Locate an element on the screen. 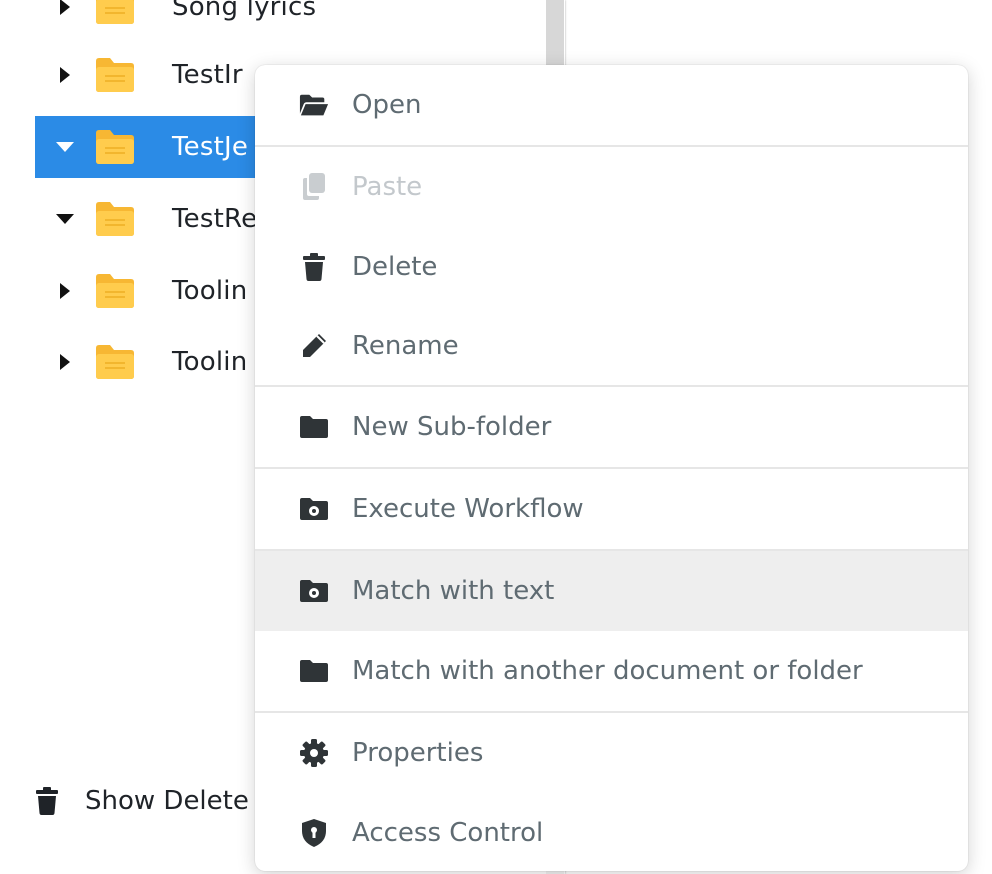 This screenshot has height=874, width=992. tree-item-label: TestJe is located at coordinates (210, 147).